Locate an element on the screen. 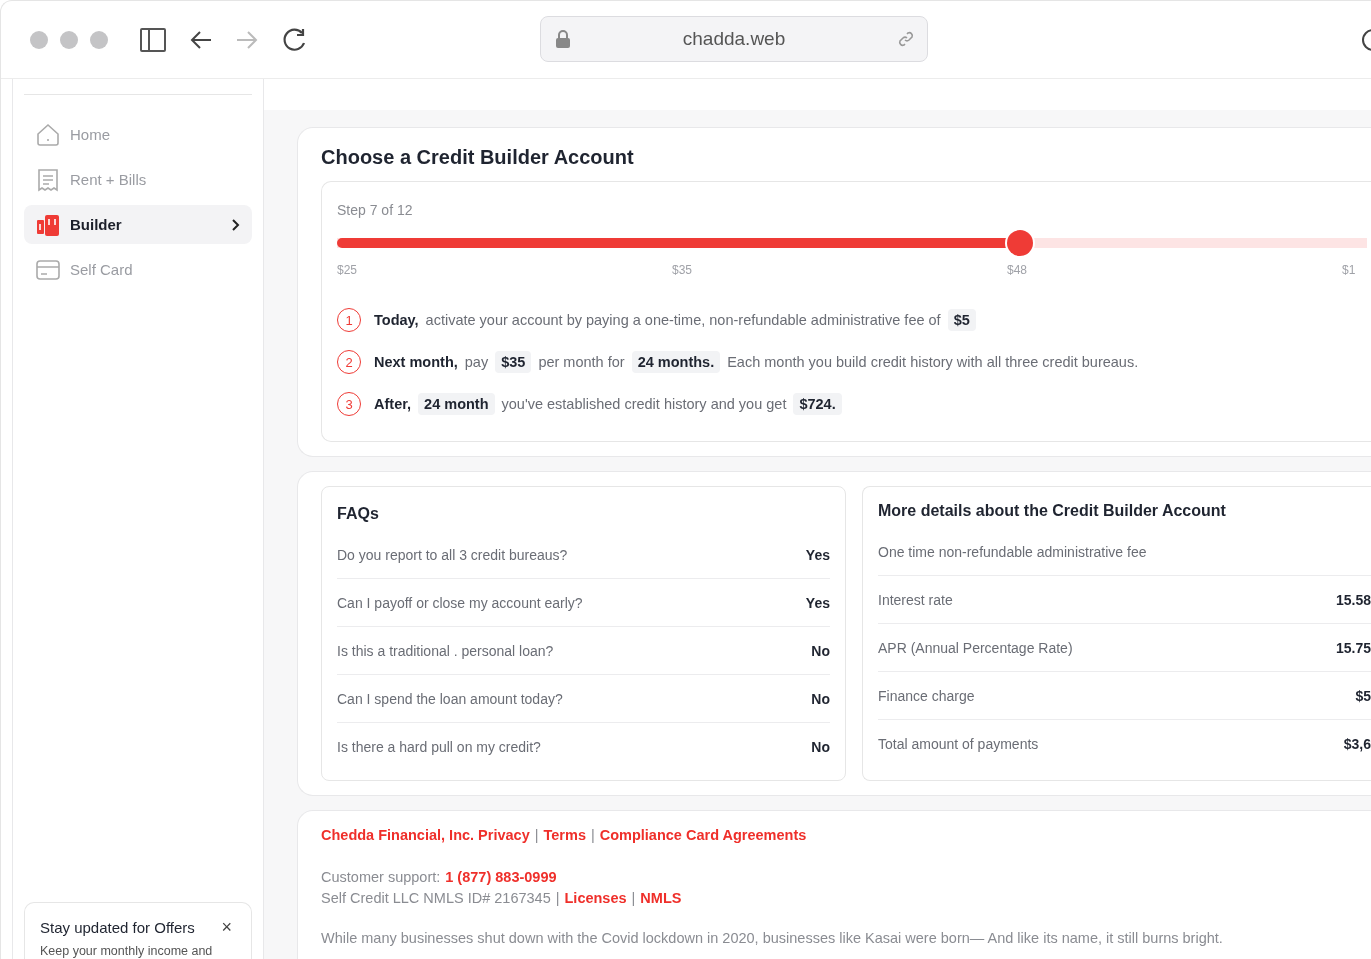  detail-label: One time non-refundable administrative fee is located at coordinates (1012, 551).